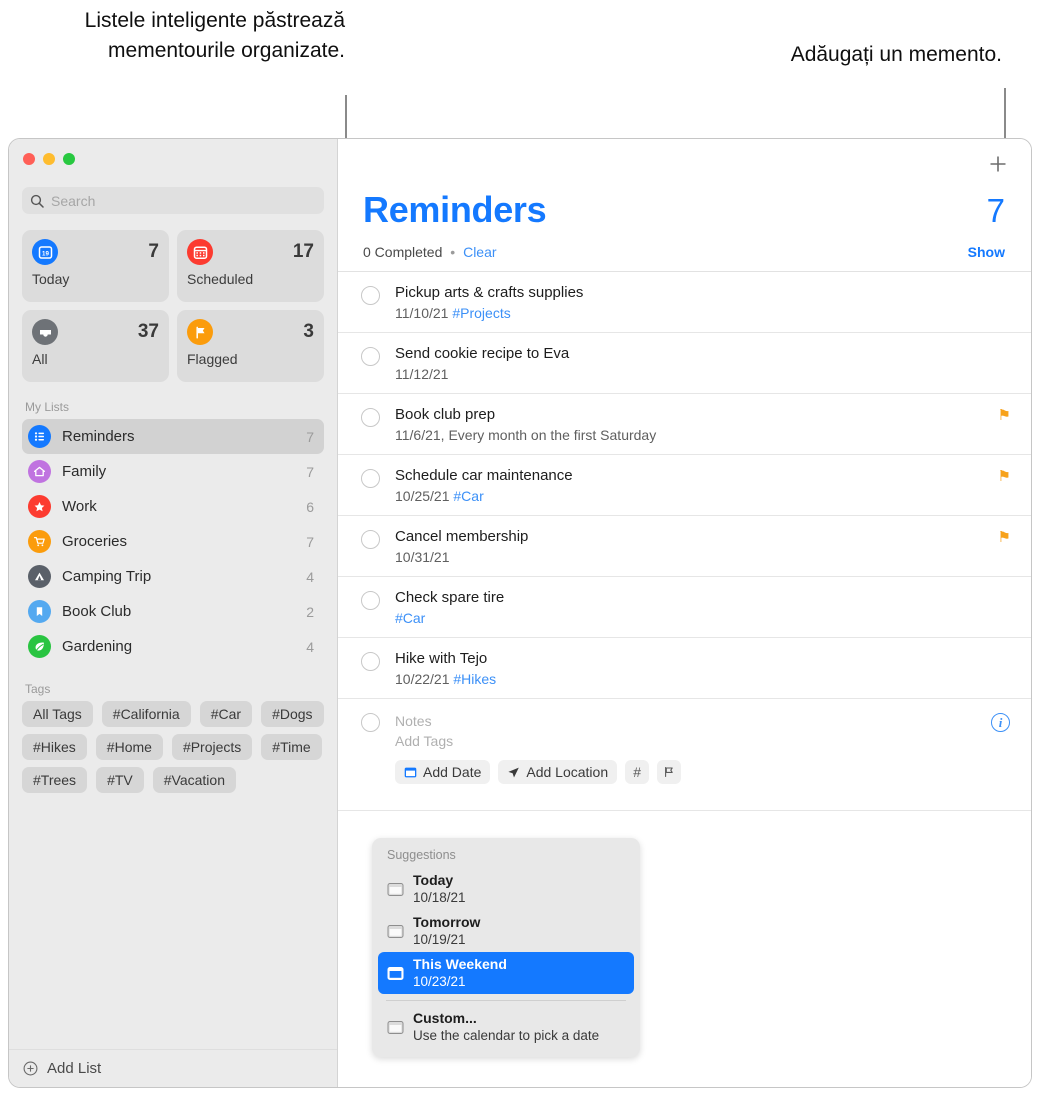 Image resolution: width=1040 pixels, height=1093 pixels. I want to click on suggestion-label: This Weekend, so click(460, 964).